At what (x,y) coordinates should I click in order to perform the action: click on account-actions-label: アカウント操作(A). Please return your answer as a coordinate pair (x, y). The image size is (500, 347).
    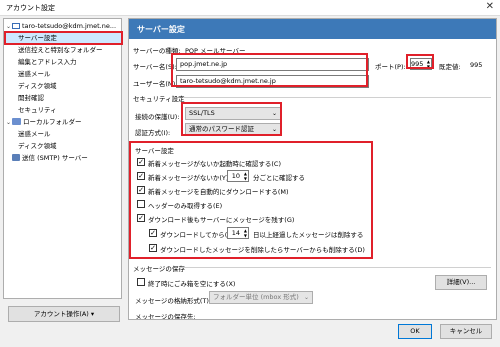
    Looking at the image, I should click on (61, 314).